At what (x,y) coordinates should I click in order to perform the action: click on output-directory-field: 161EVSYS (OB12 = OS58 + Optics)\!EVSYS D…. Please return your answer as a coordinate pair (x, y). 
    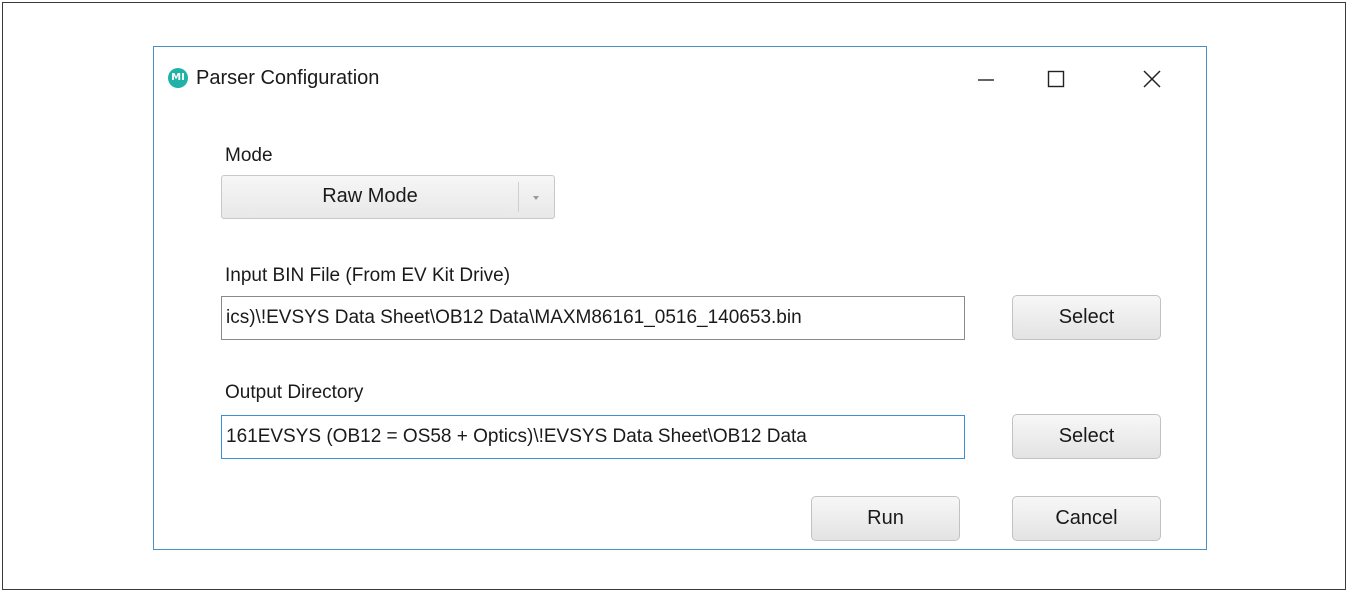
    Looking at the image, I should click on (593, 437).